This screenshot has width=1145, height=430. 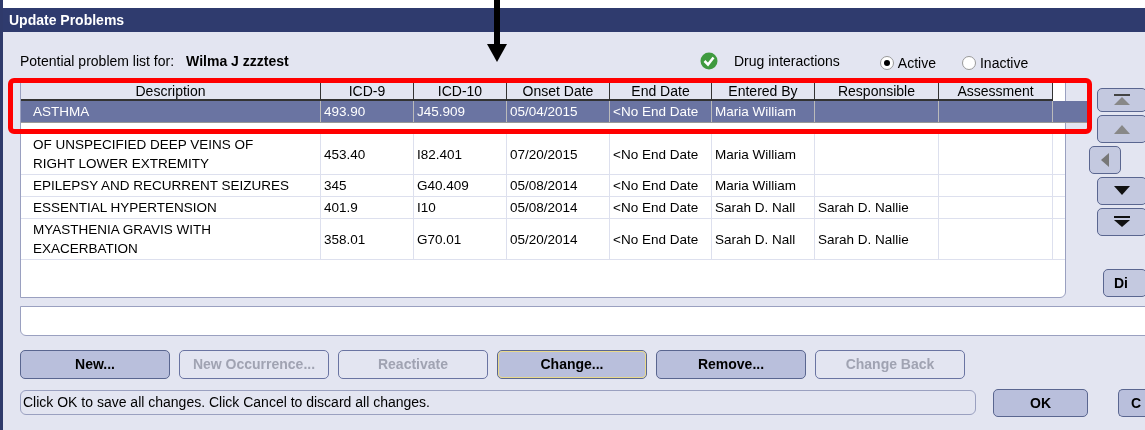 I want to click on column-header: Entered By, so click(x=763, y=92).